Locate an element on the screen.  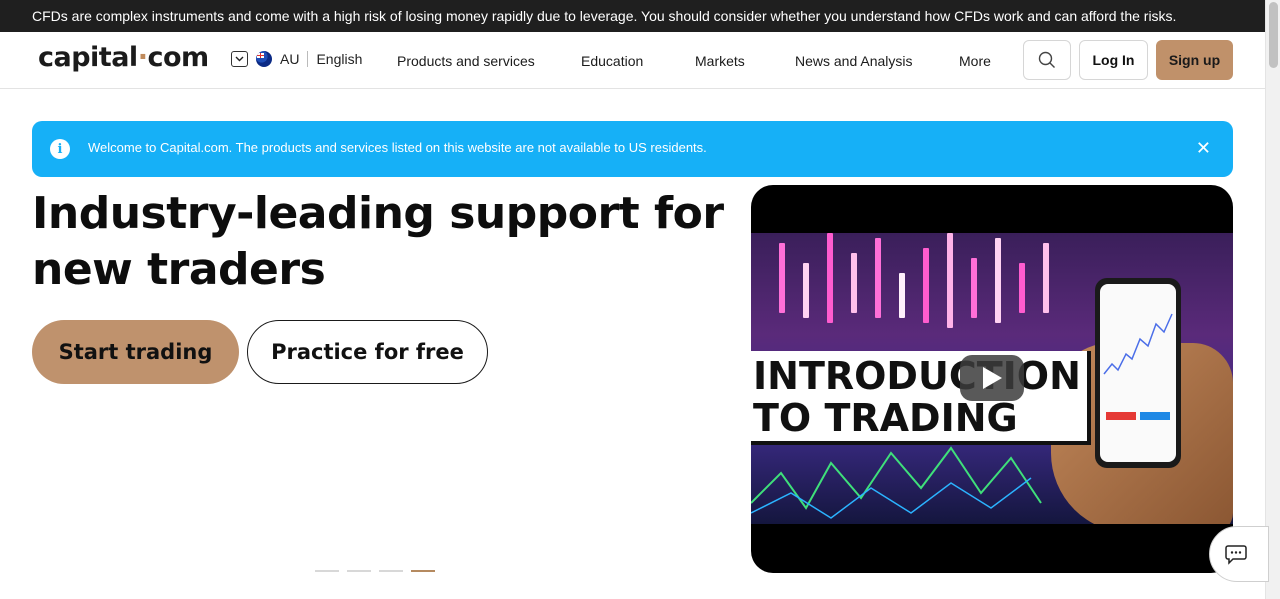
search-button is located at coordinates (1047, 60).